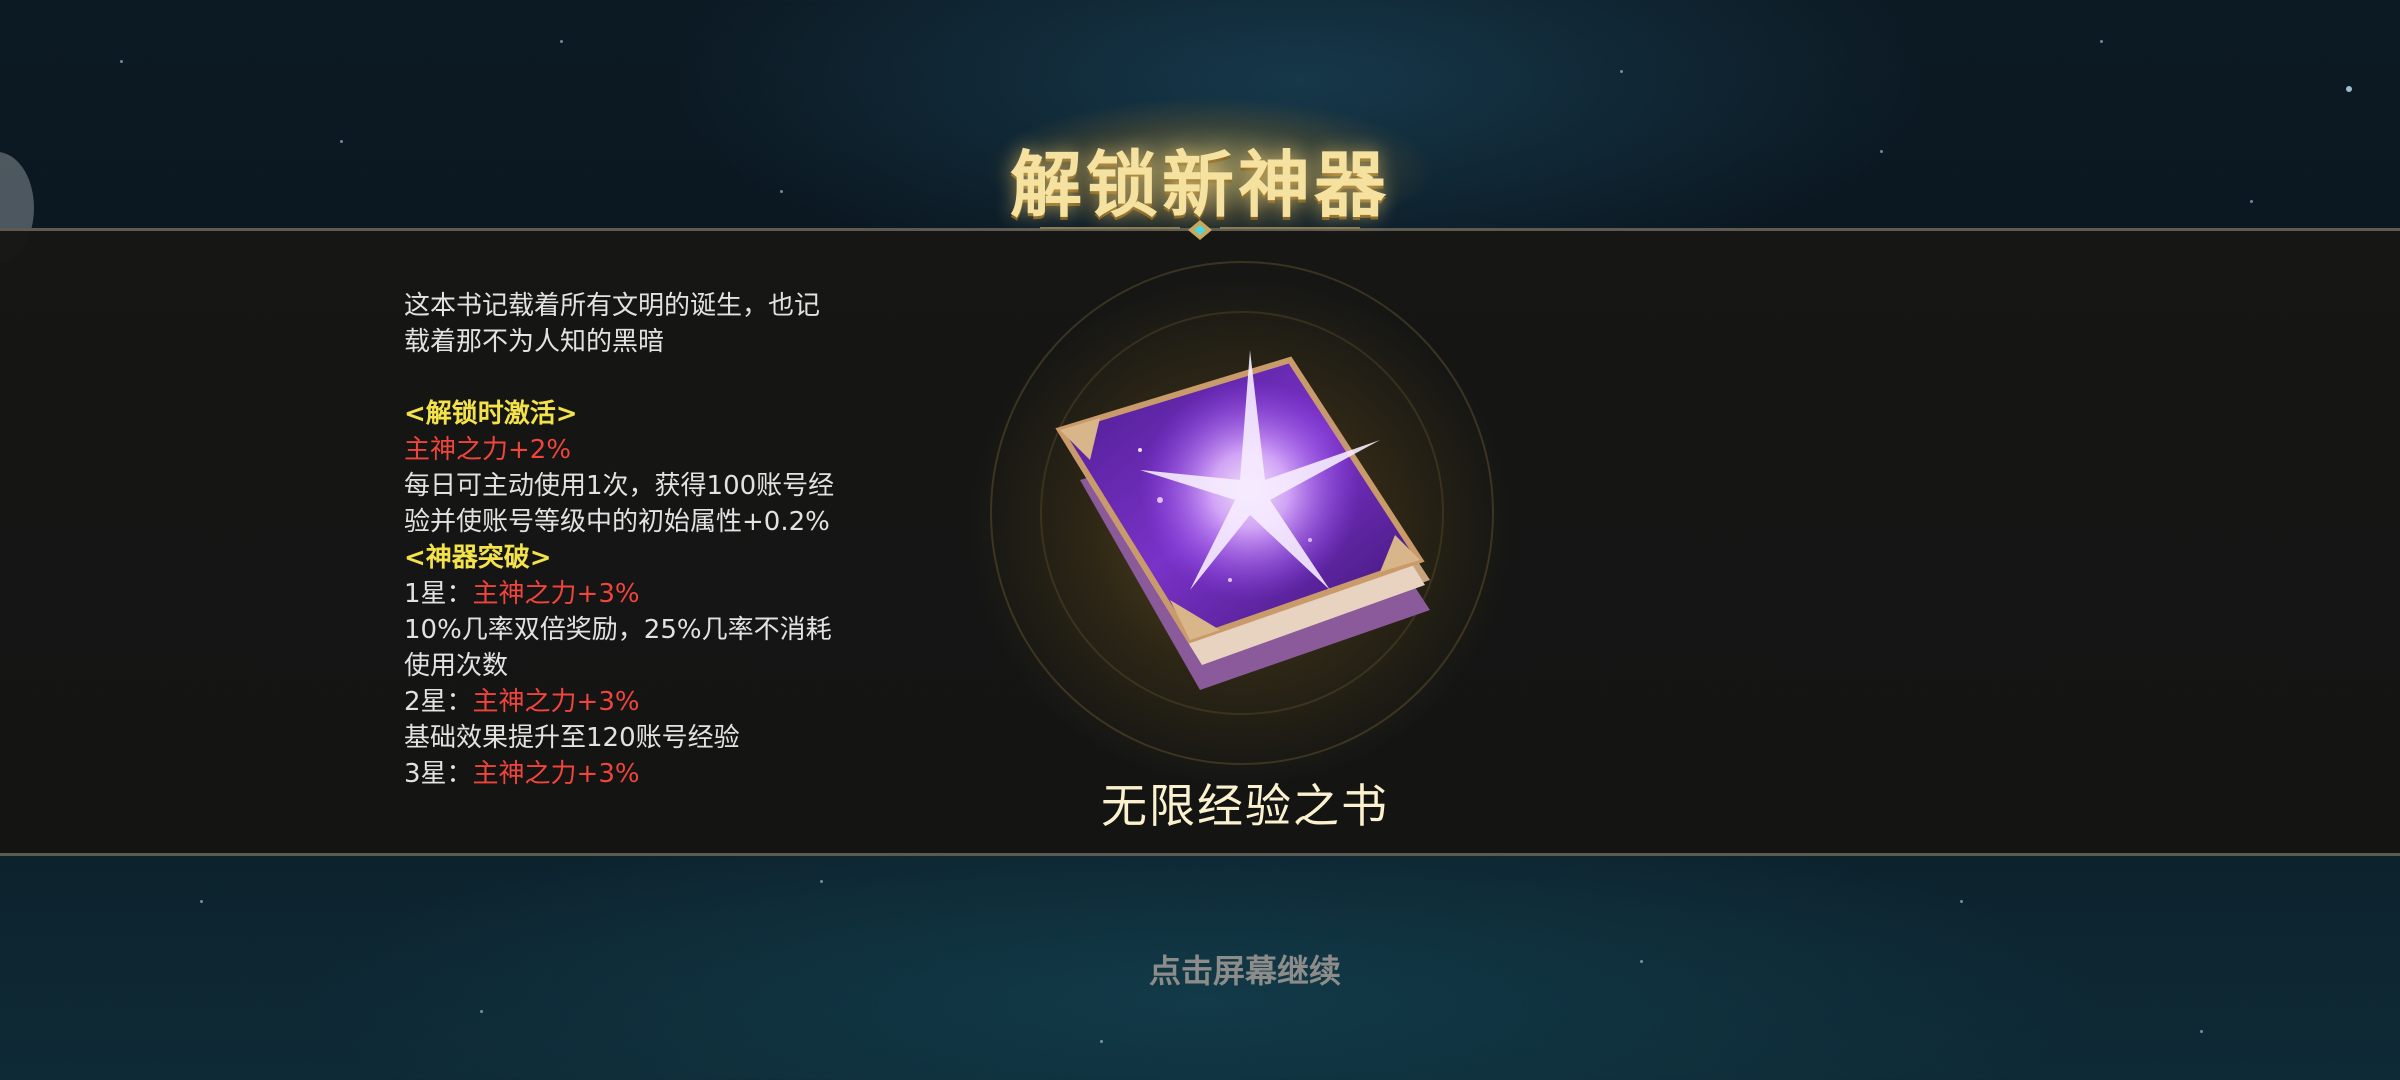 This screenshot has height=1080, width=2400. Describe the element at coordinates (556, 702) in the screenshot. I see `star2-stat: 主神之力+3%` at that location.